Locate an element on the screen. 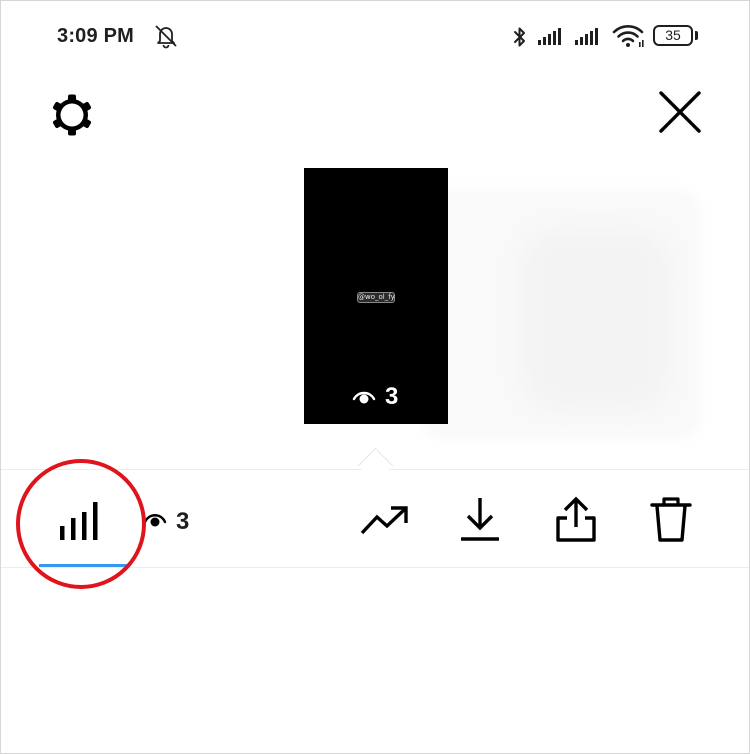 The width and height of the screenshot is (750, 754). download-button is located at coordinates (480, 519).